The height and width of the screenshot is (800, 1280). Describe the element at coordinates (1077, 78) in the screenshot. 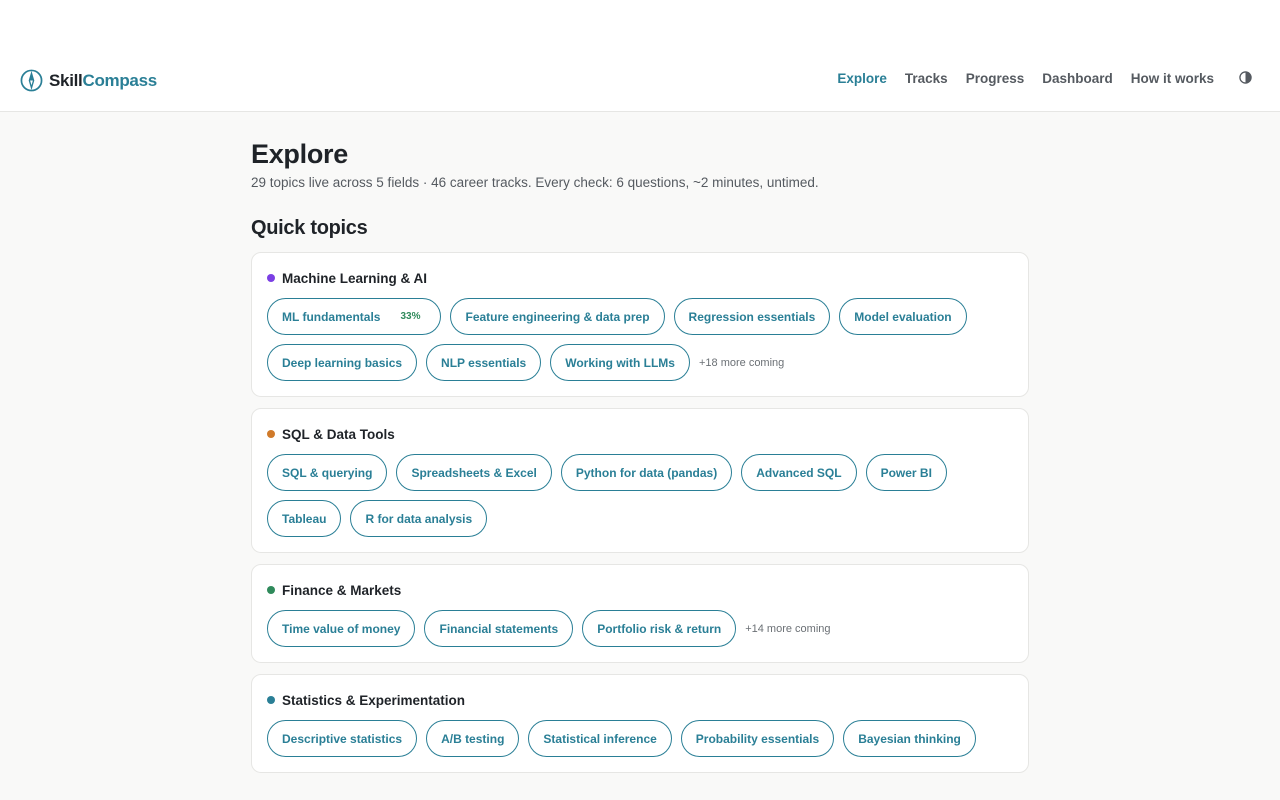

I see `nav-dashboard: Dashboard` at that location.